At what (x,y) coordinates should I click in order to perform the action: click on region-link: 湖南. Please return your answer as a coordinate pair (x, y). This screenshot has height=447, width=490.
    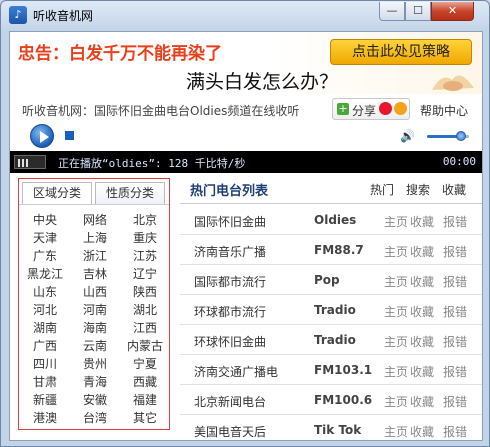
    Looking at the image, I should click on (45, 328).